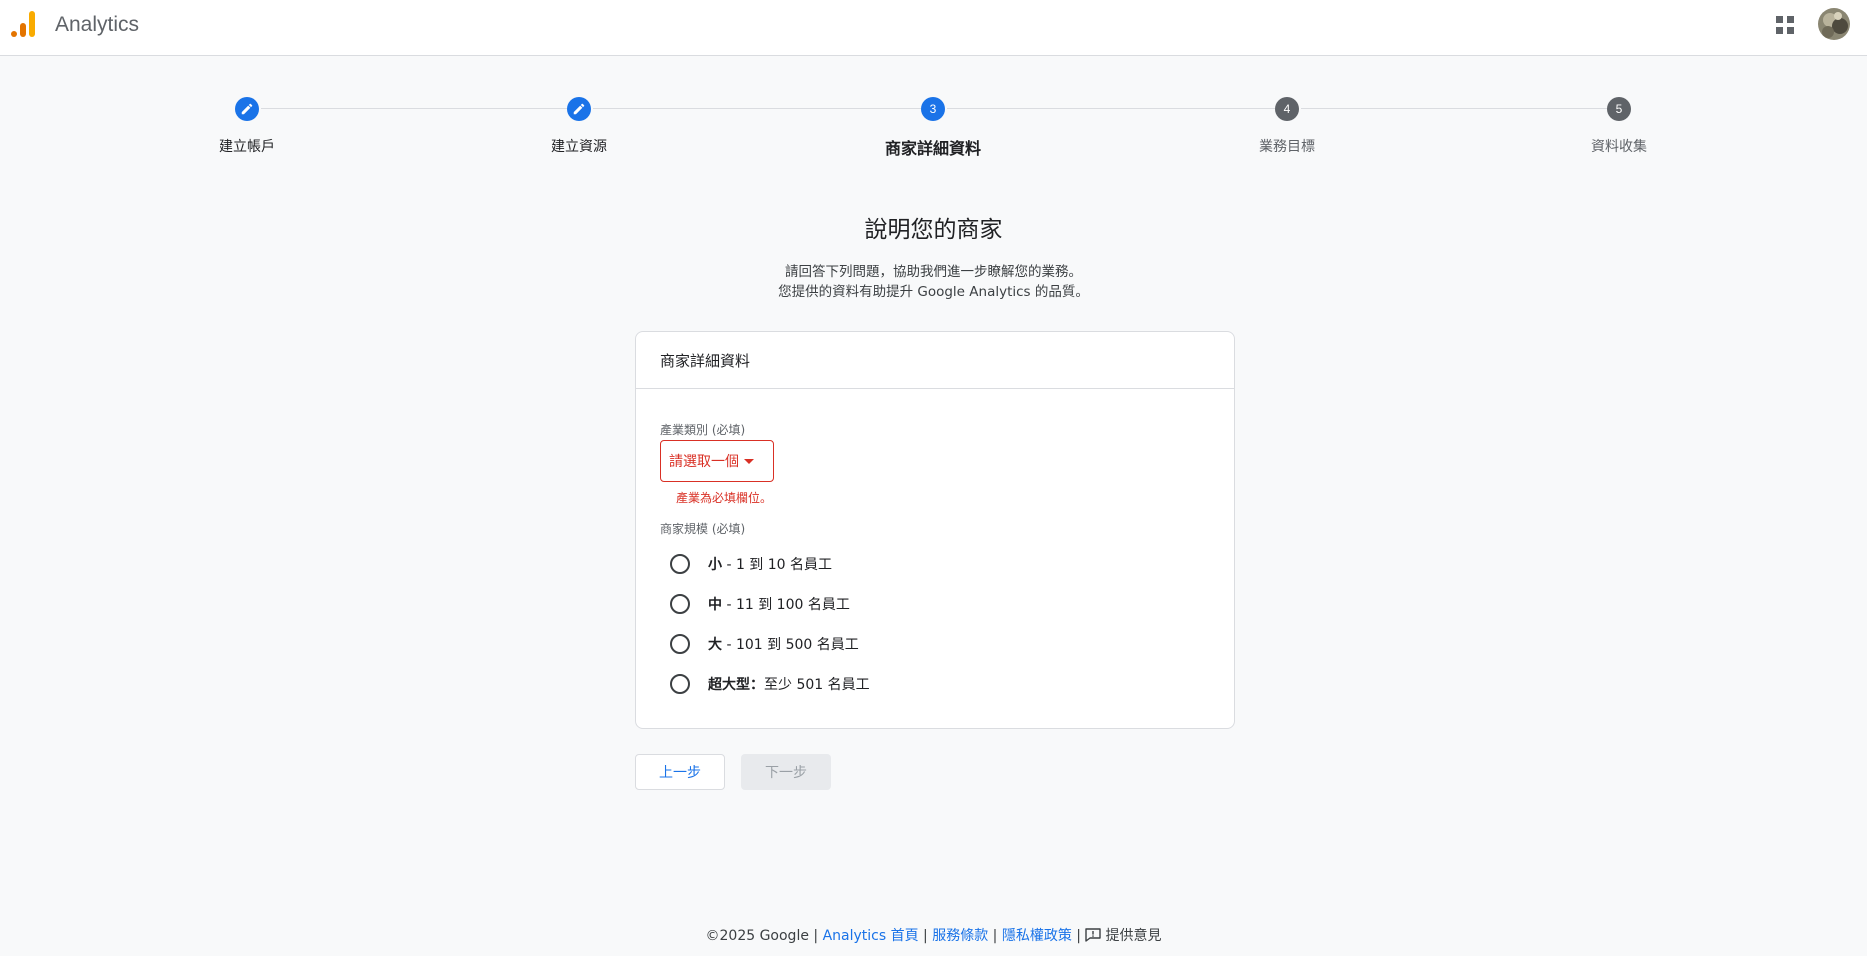 This screenshot has height=956, width=1867. I want to click on industry-select-value: 請選取一個, so click(704, 462).